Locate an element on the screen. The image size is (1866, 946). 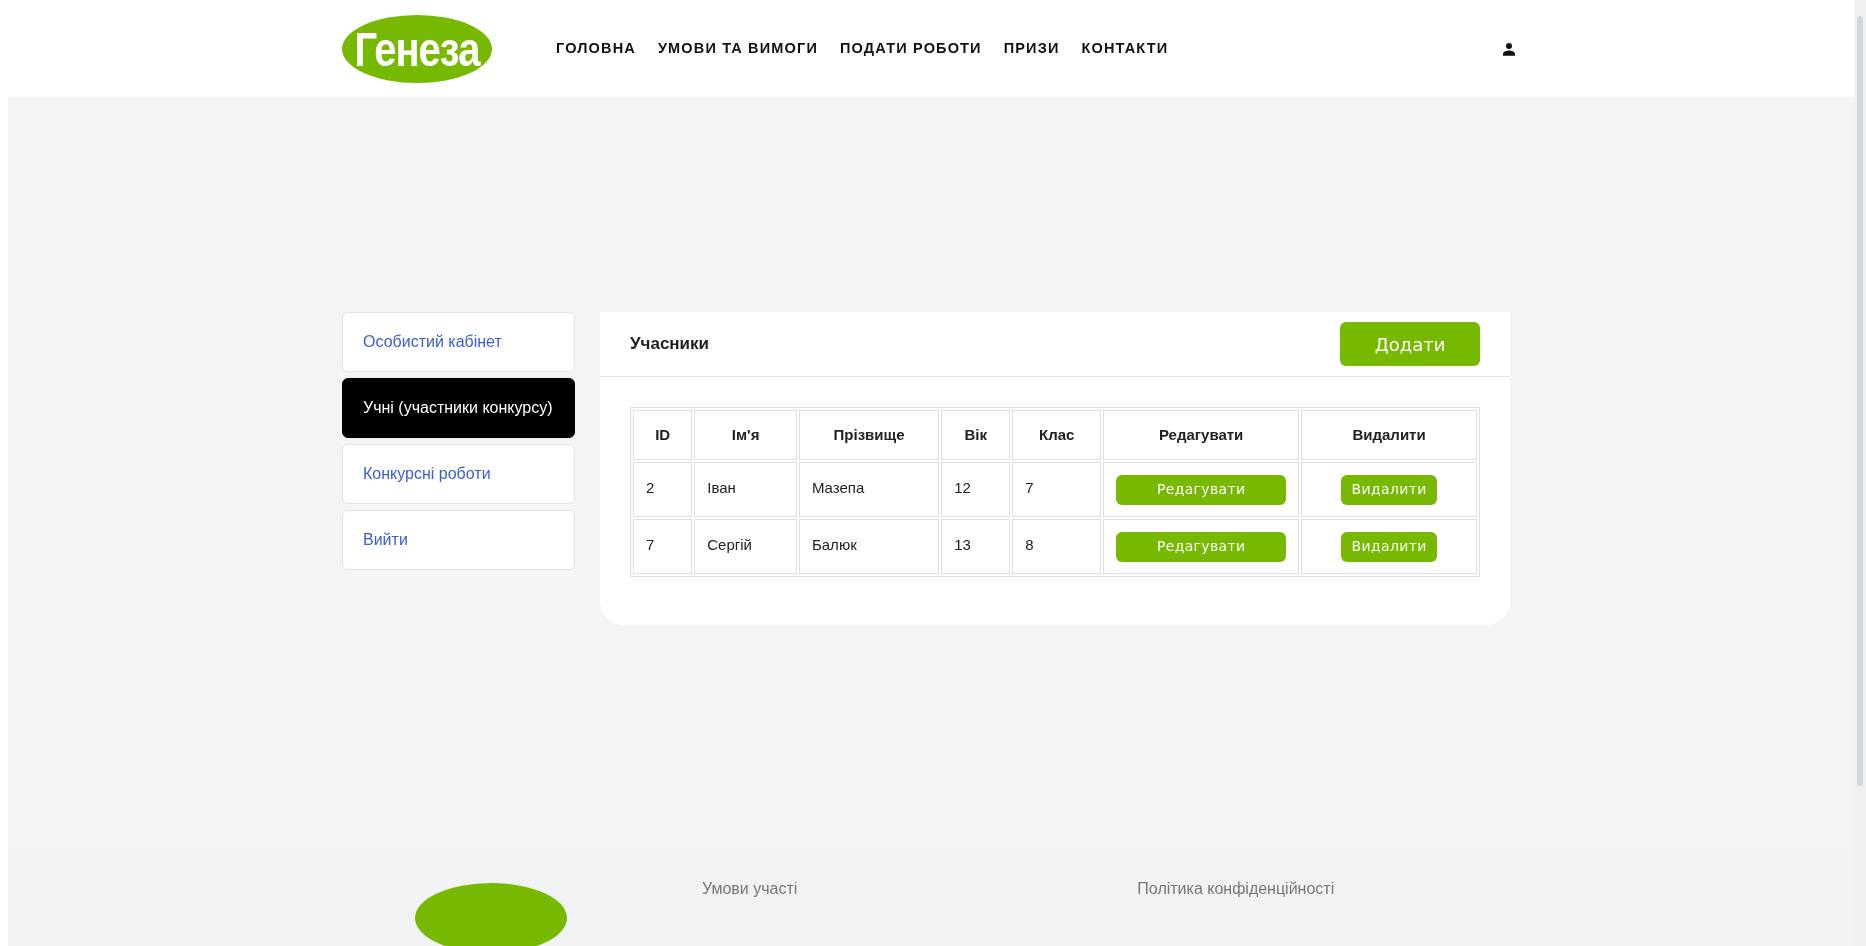
table-cell: Сергій is located at coordinates (745, 546).